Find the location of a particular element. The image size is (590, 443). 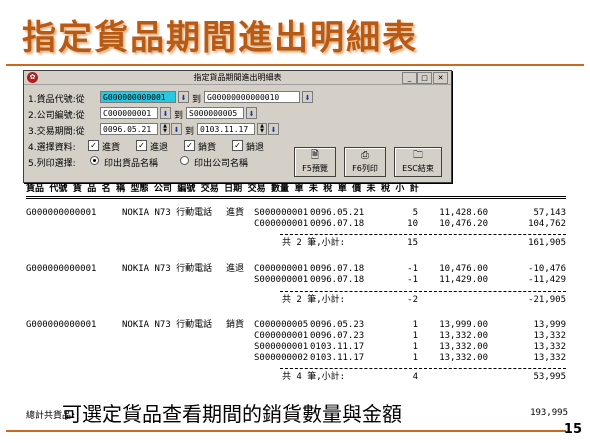

checkbox-purchase-return: ✓ is located at coordinates (141, 145).